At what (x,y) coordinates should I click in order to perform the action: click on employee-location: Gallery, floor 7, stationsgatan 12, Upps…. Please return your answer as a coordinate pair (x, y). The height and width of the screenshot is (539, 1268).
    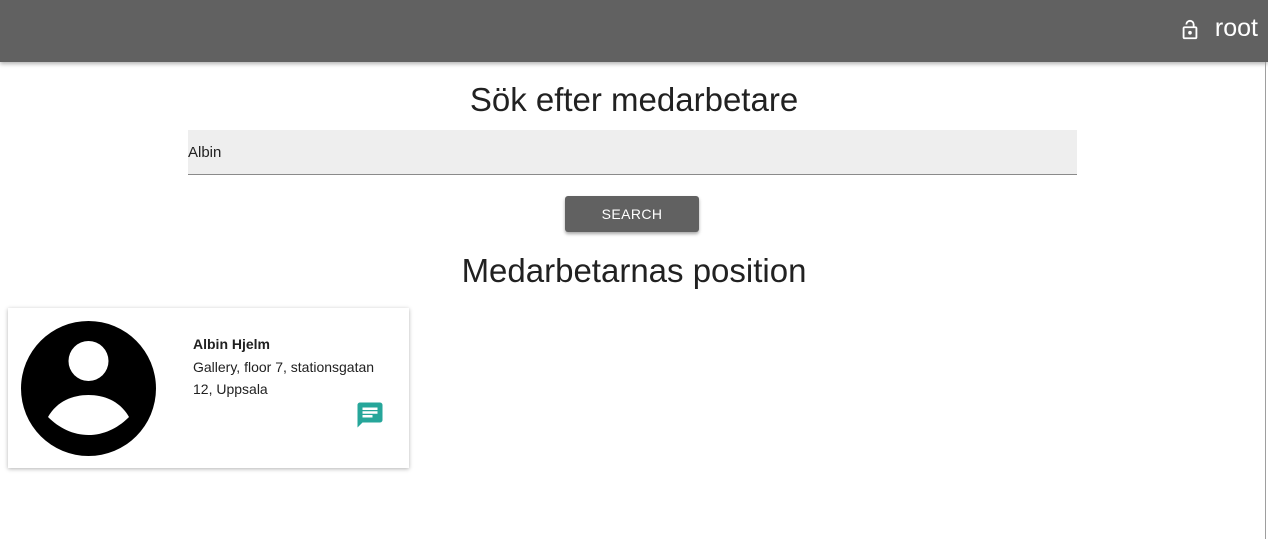
    Looking at the image, I should click on (284, 378).